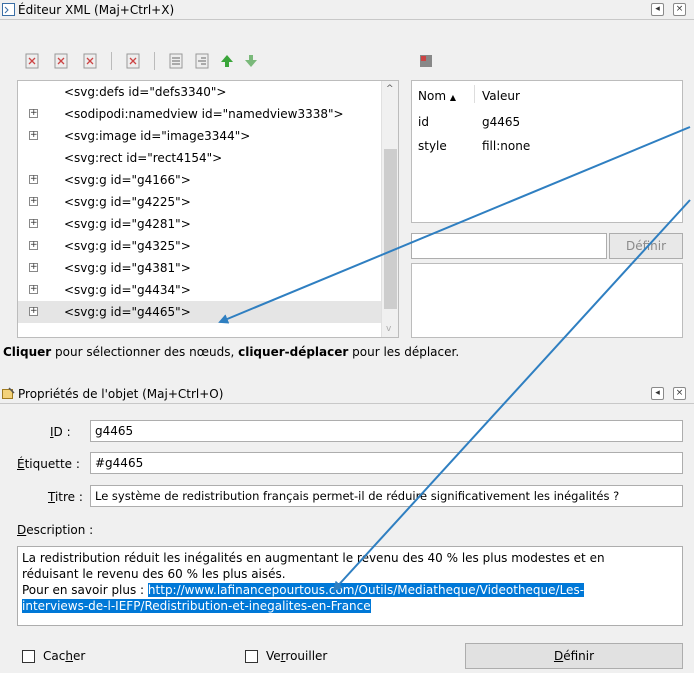  I want to click on object-properties-title: Propriétés de l'objet (Maj+Ctrl+O), so click(121, 393).